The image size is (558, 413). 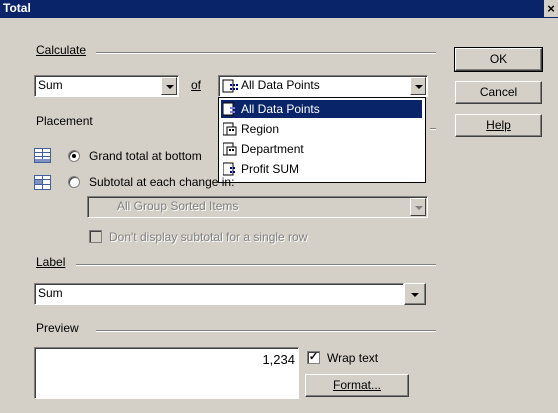 What do you see at coordinates (166, 373) in the screenshot?
I see `preview-box: 1,234` at bounding box center [166, 373].